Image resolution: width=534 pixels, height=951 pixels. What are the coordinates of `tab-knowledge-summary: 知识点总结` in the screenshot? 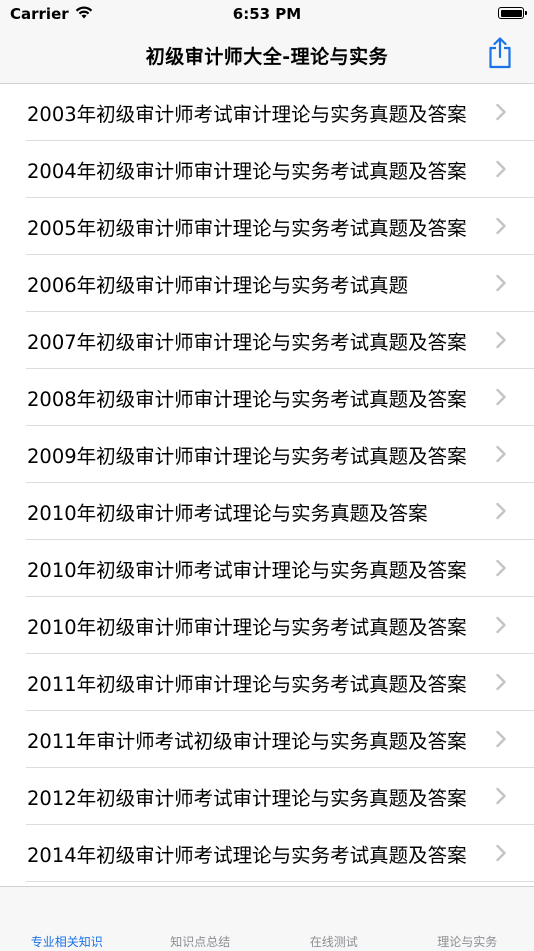 It's located at (201, 919).